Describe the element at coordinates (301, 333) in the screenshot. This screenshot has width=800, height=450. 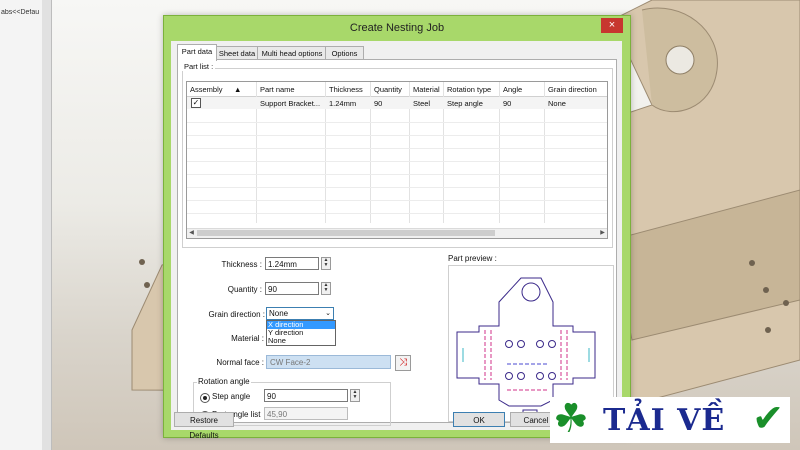
I see `grain-direction-dropdown: X direction Y direction None` at that location.